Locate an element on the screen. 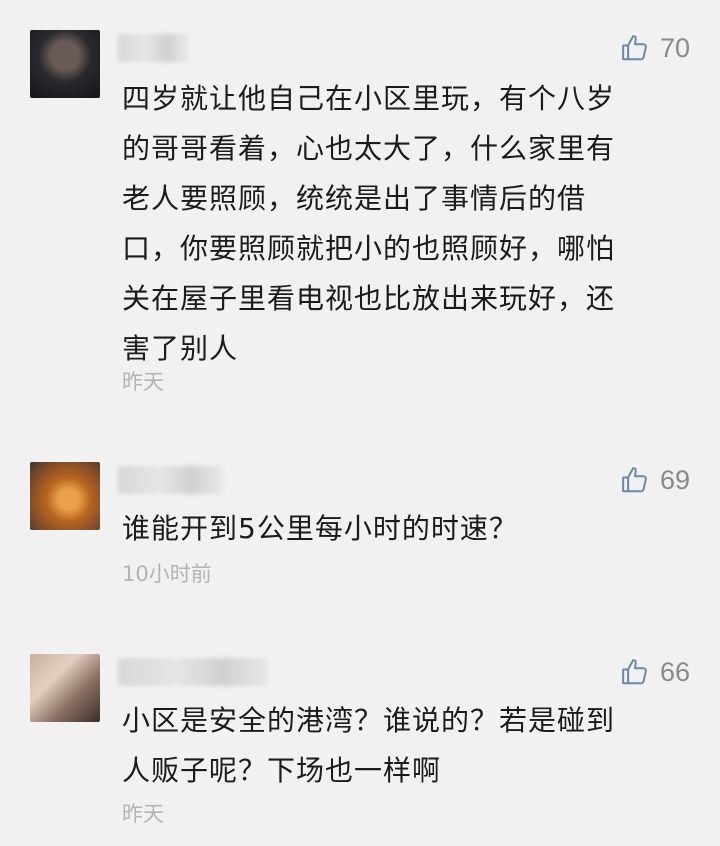  comment-text: 谁能开到5公里每小时的时速？ is located at coordinates (320, 528).